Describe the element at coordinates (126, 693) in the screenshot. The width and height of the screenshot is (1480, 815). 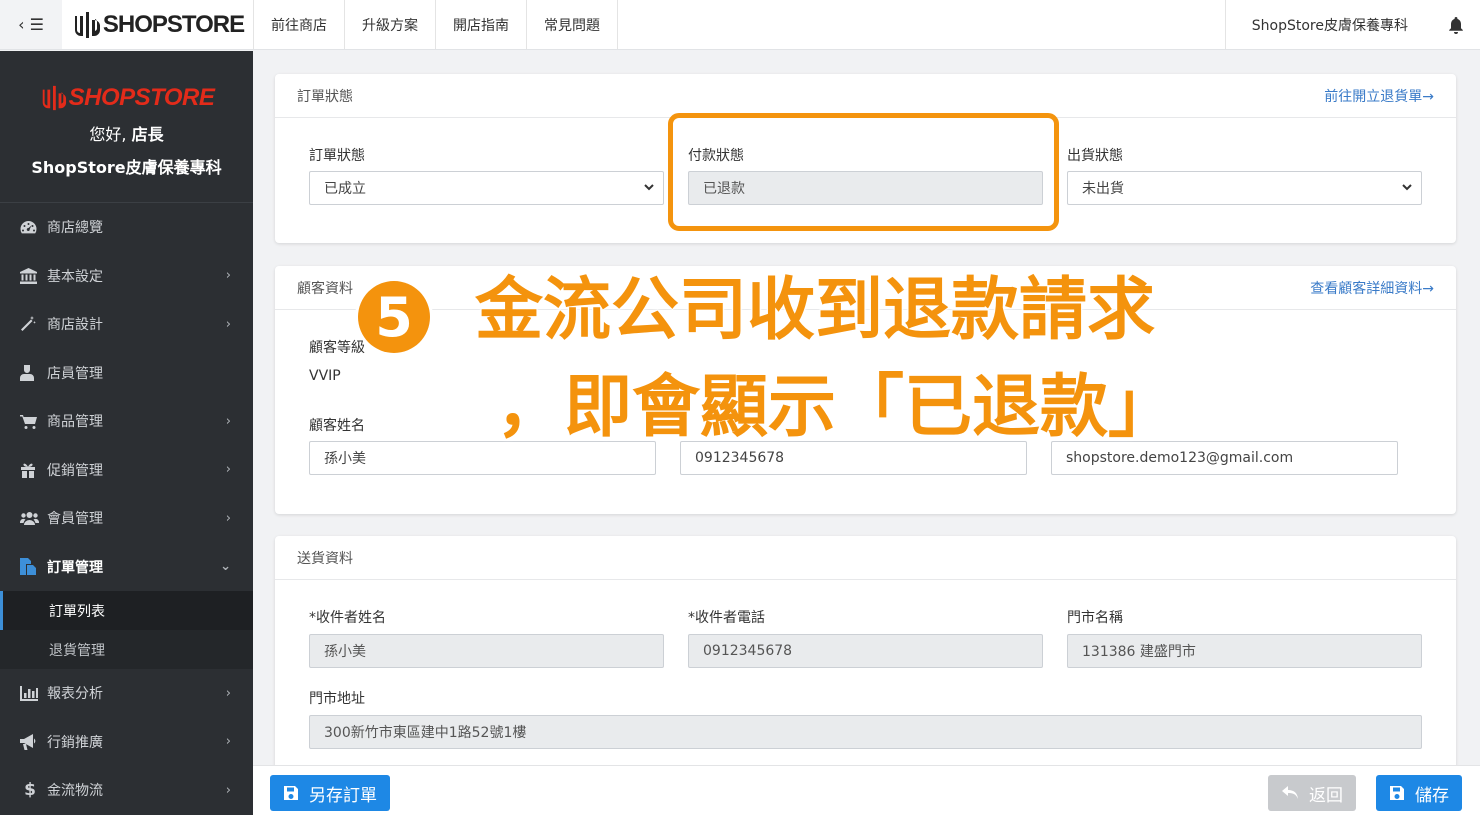
I see `sidebar-item-reports: 報表分析 ›` at that location.